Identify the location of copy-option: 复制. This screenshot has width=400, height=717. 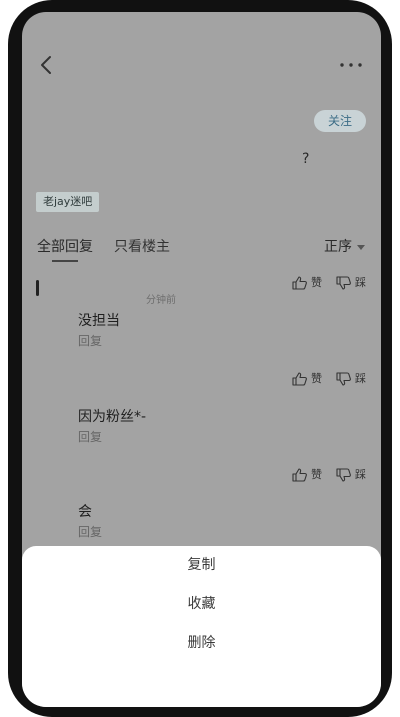
(201, 565).